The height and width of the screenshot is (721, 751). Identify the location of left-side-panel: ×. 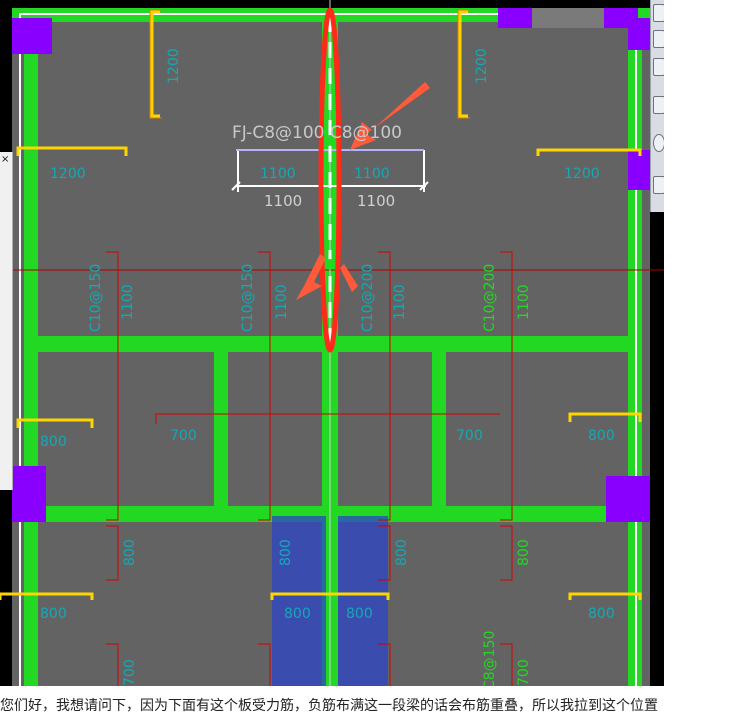
(6, 321).